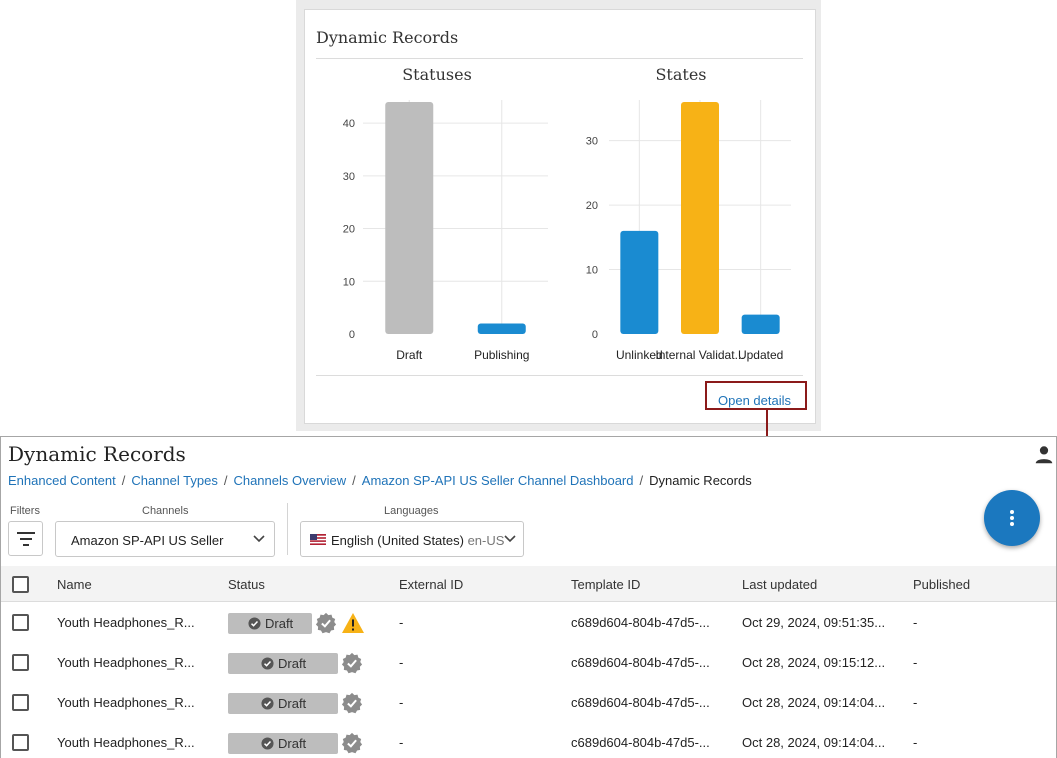  I want to click on language-select: English (United States) en-US, so click(412, 539).